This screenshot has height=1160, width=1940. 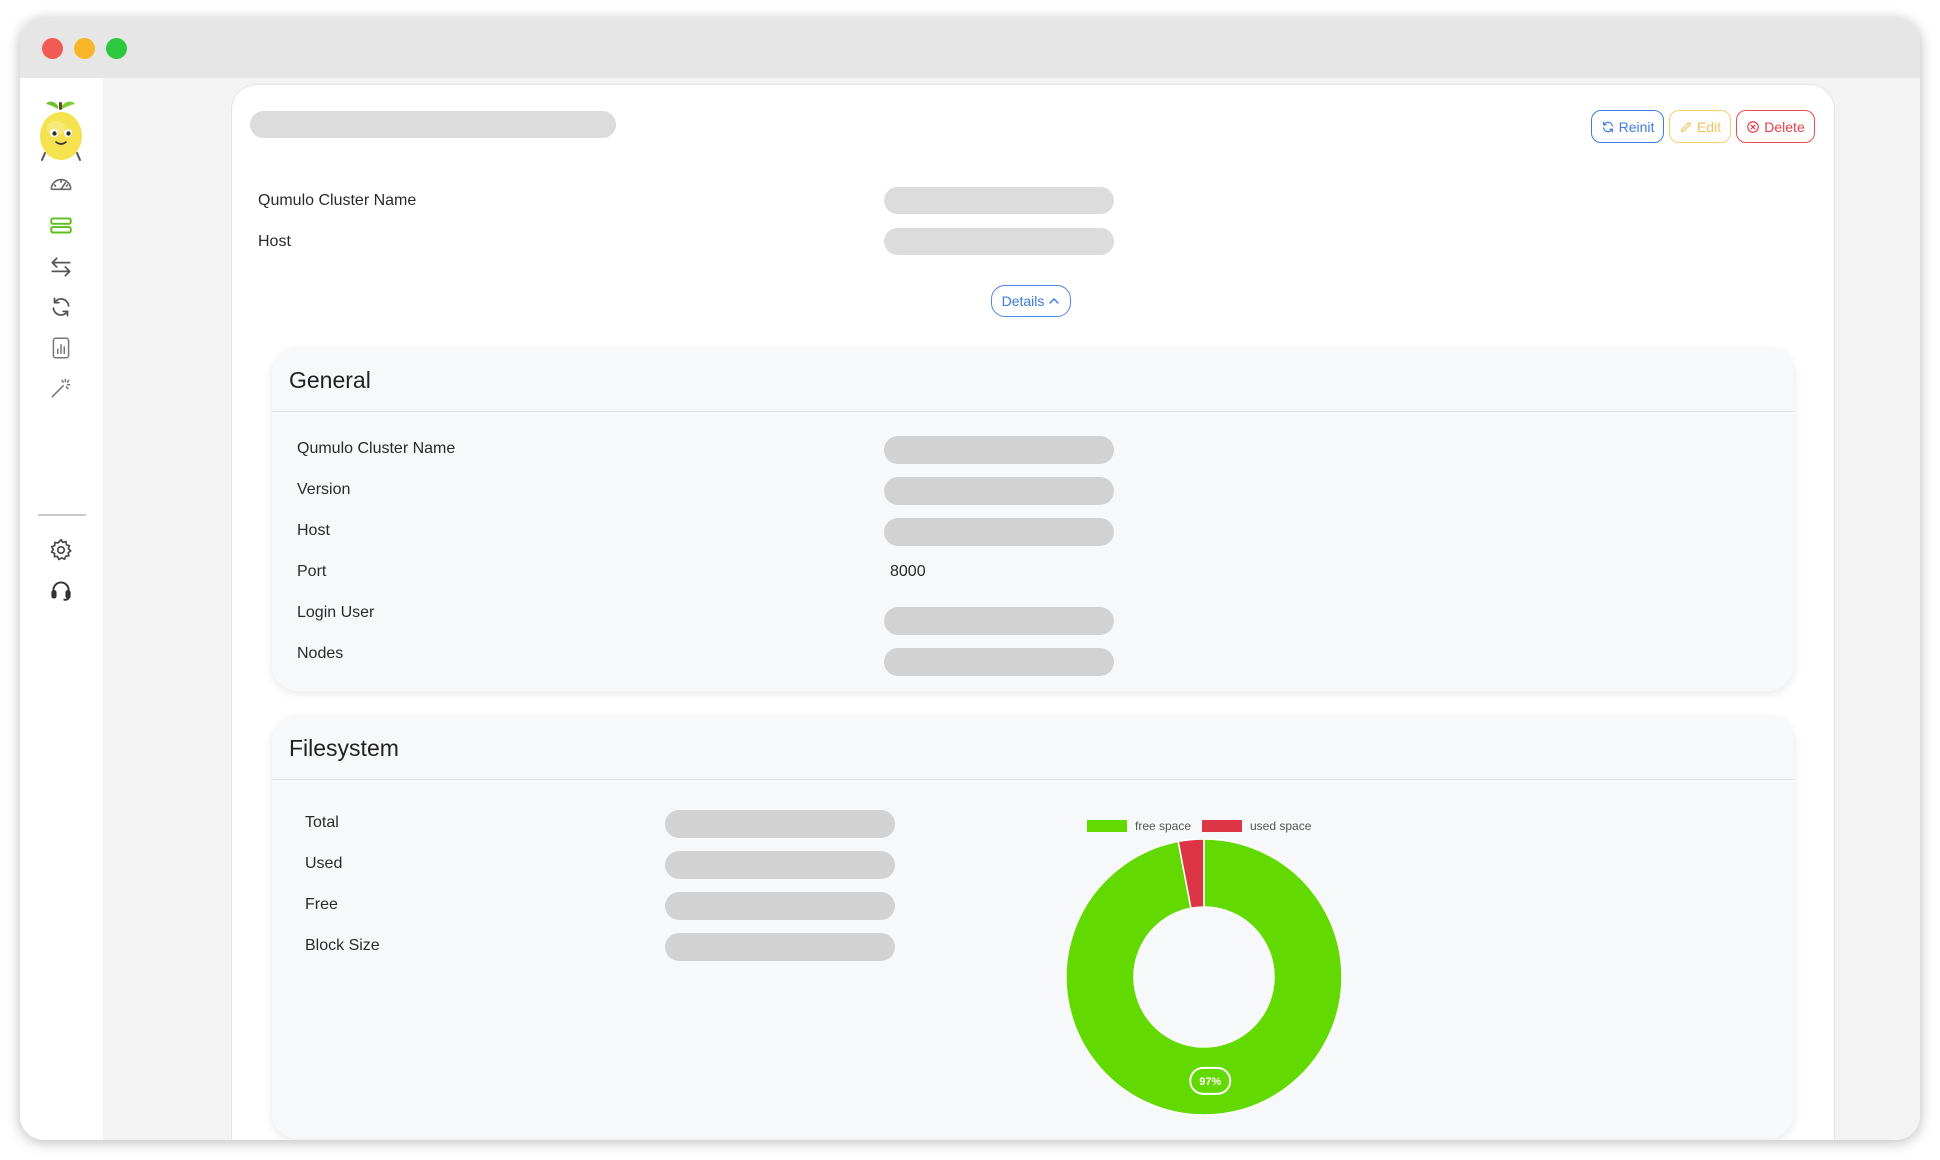 I want to click on sidebar, so click(x=61, y=609).